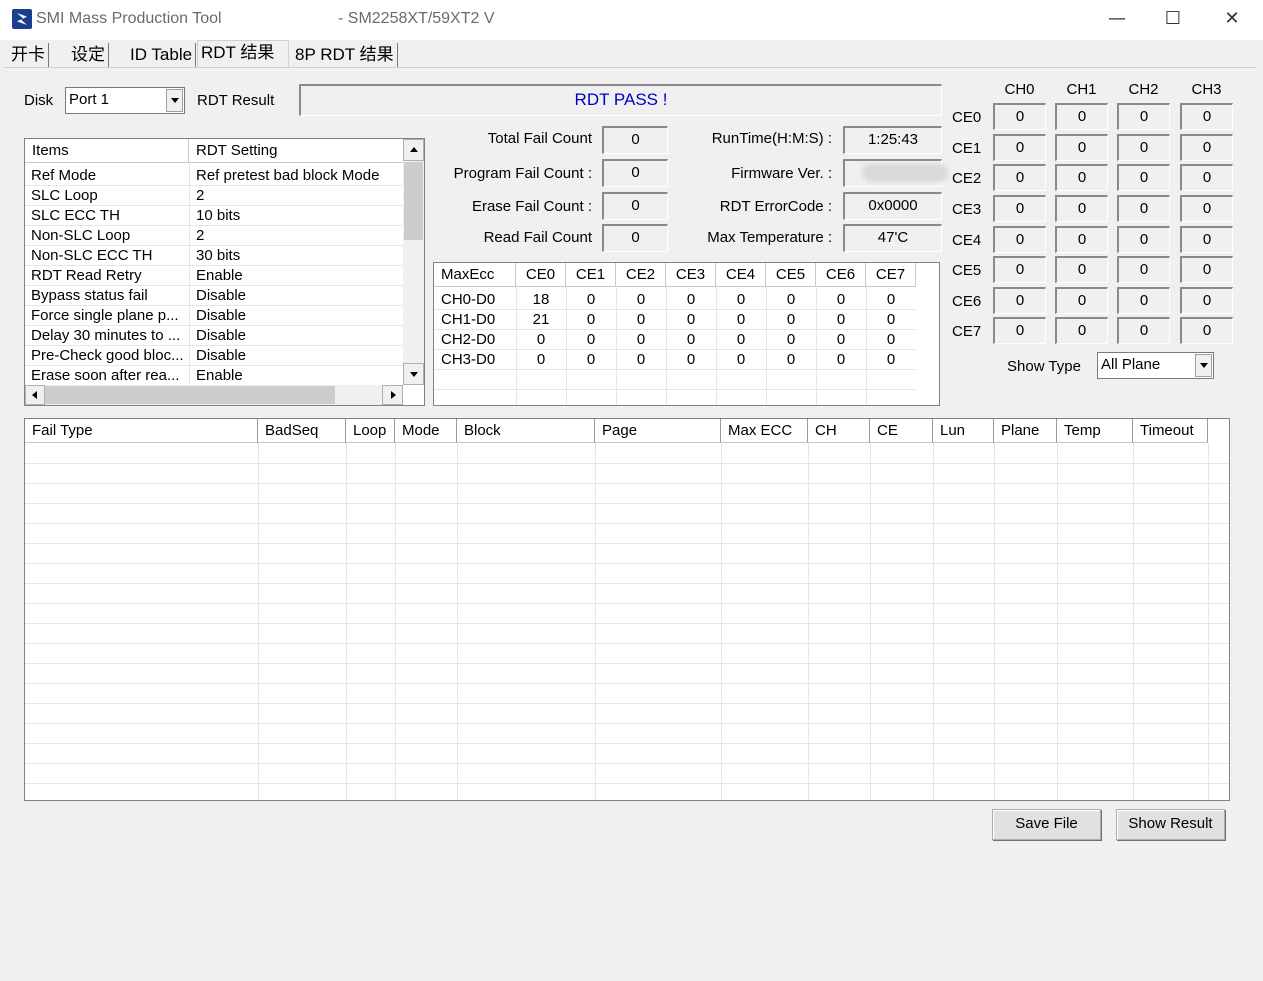  What do you see at coordinates (531, 206) in the screenshot?
I see `erase-fail-count-label: Erase Fail Count :` at bounding box center [531, 206].